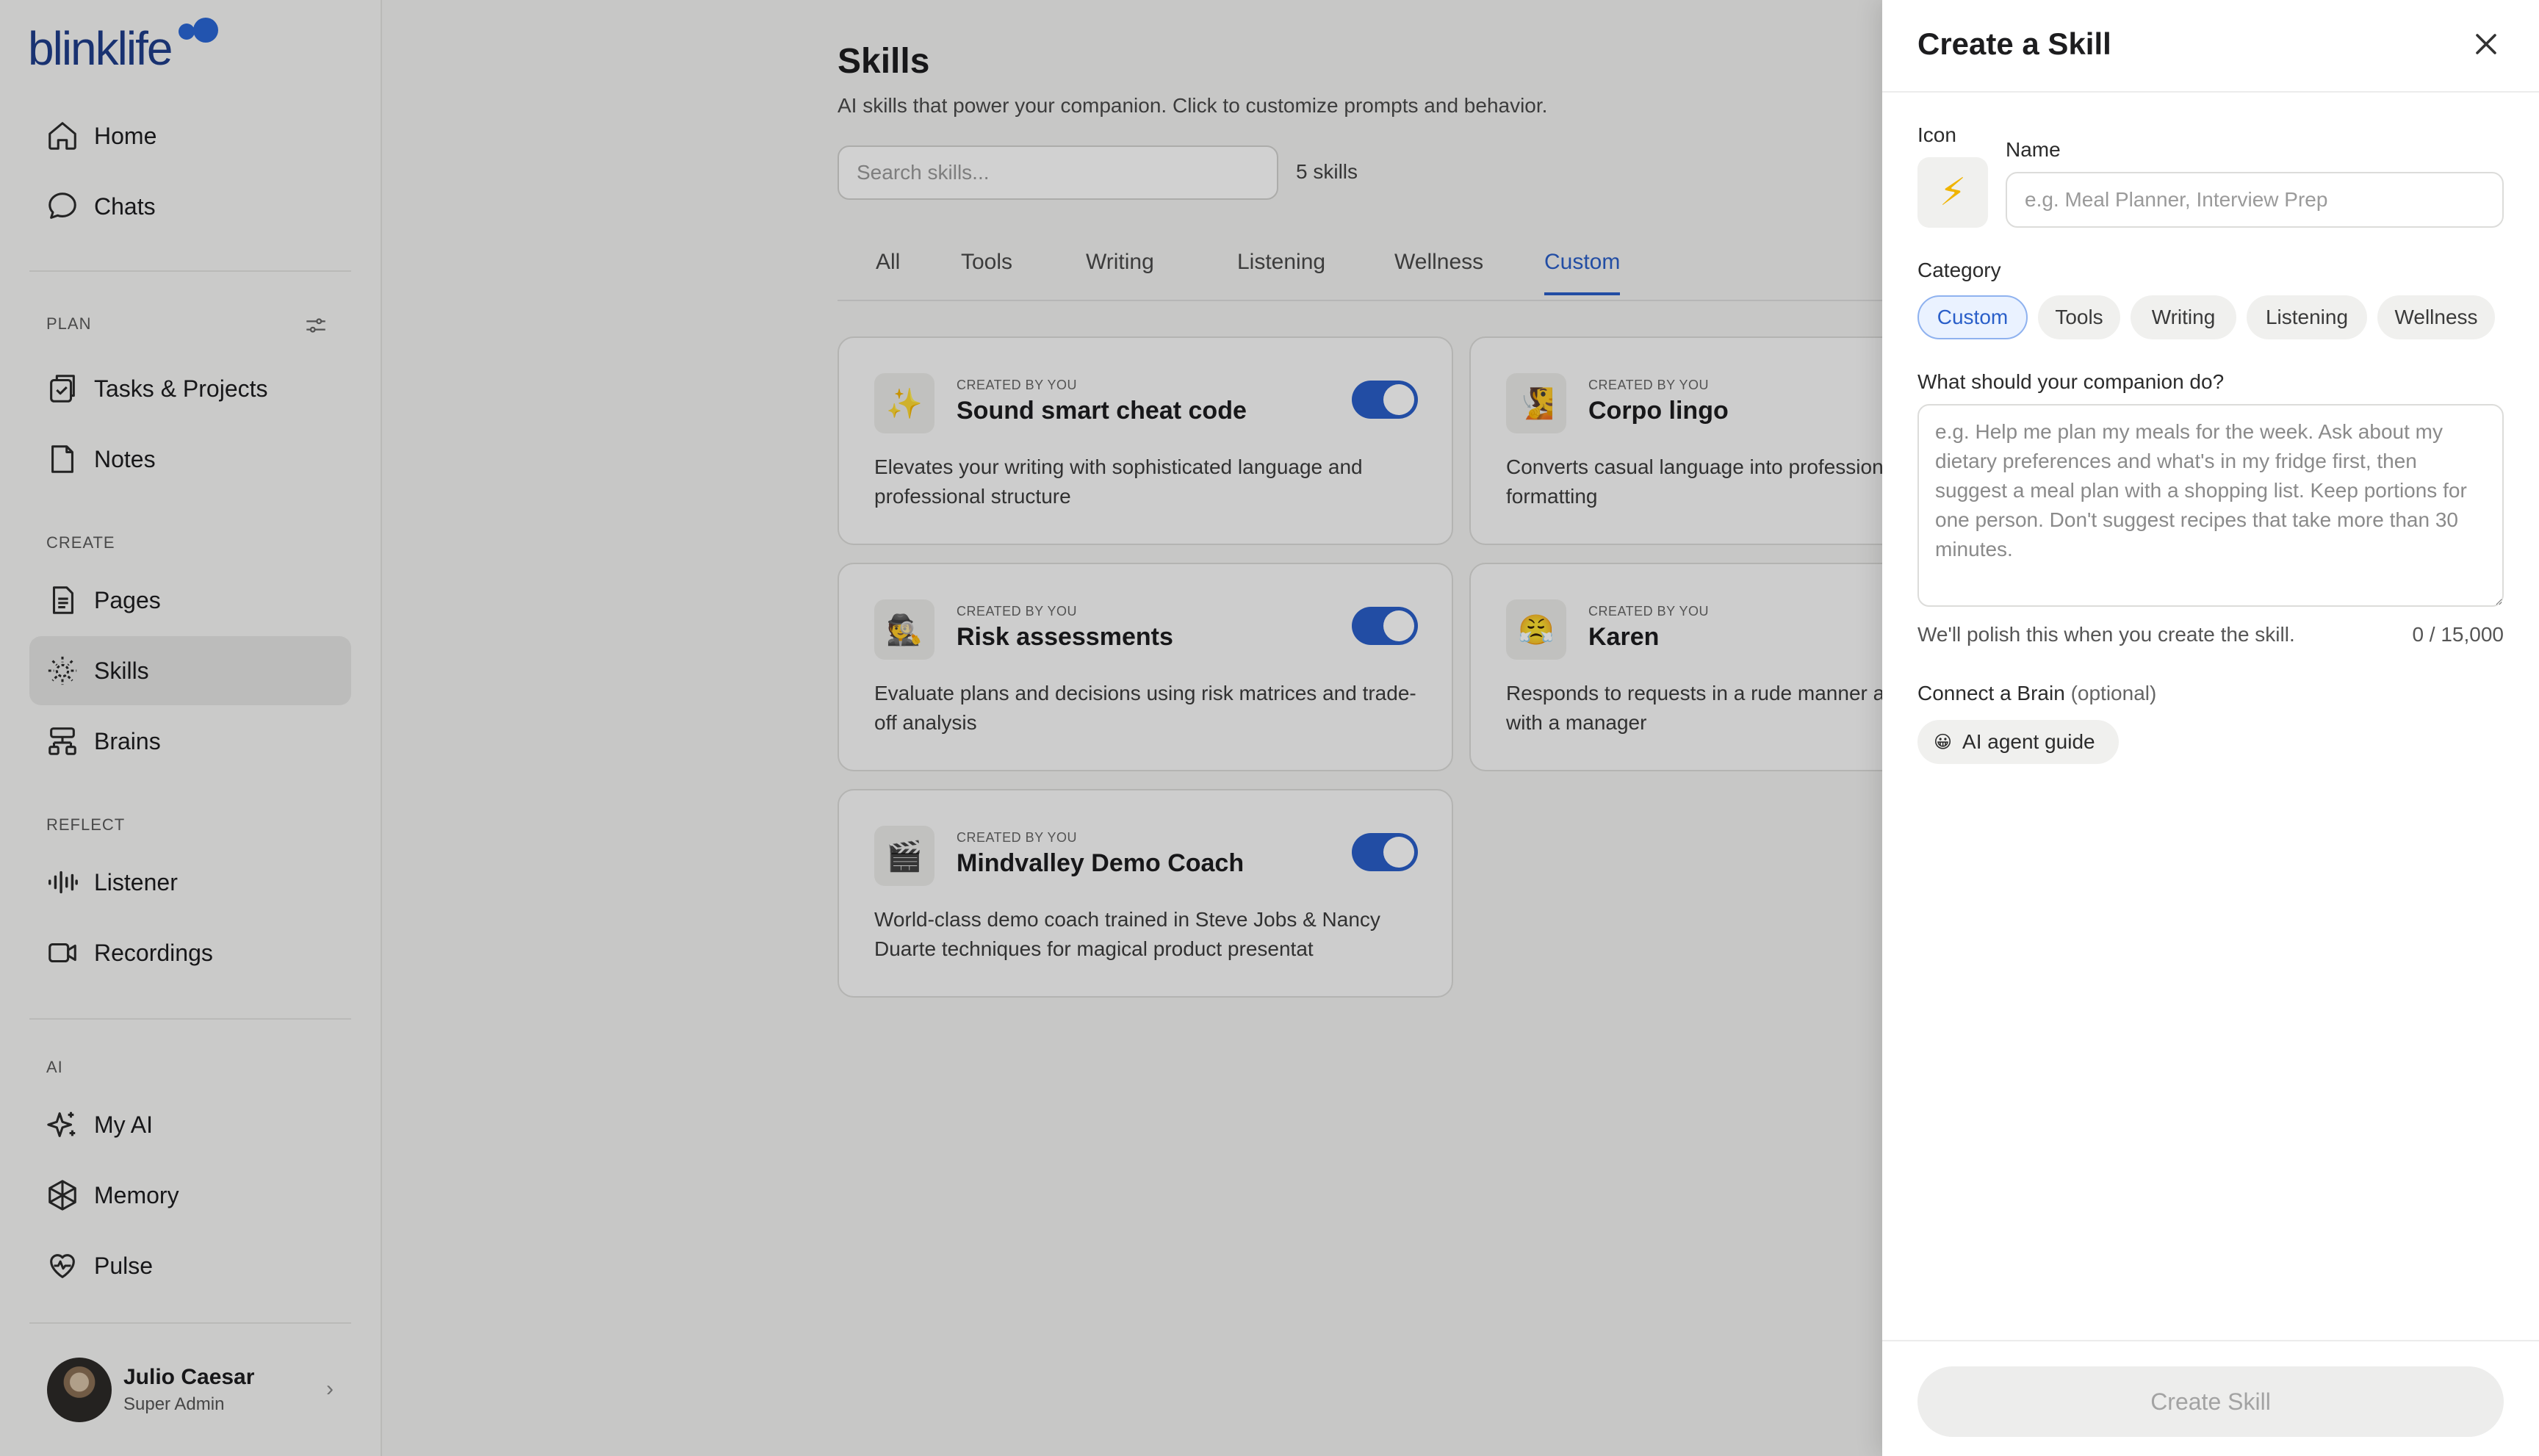 This screenshot has height=1456, width=2539. Describe the element at coordinates (2071, 381) in the screenshot. I see `prompt-label: What should your companion do?` at that location.